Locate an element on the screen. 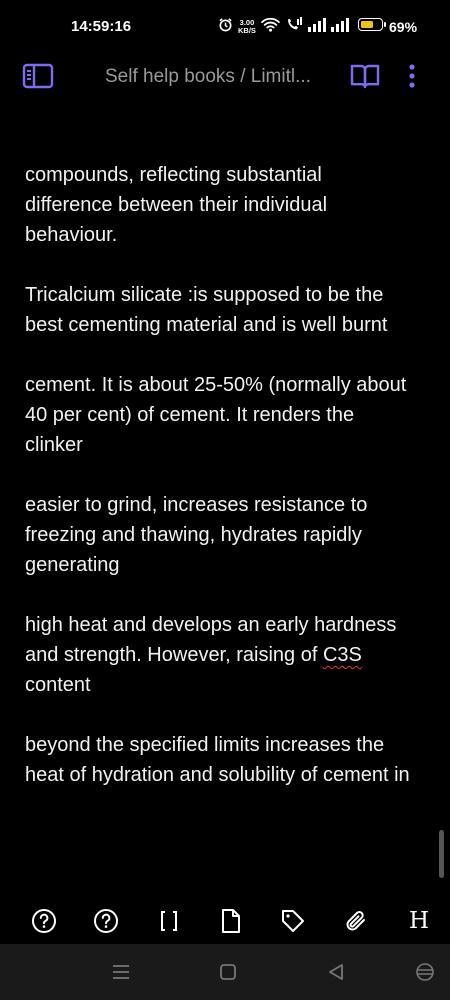 The width and height of the screenshot is (450, 1000). volte-call-icon is located at coordinates (294, 27).